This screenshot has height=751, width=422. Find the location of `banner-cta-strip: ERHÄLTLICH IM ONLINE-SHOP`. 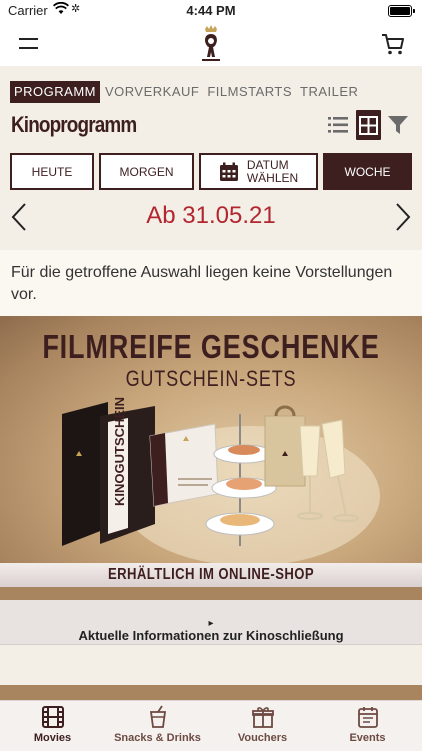

banner-cta-strip: ERHÄLTLICH IM ONLINE-SHOP is located at coordinates (211, 575).